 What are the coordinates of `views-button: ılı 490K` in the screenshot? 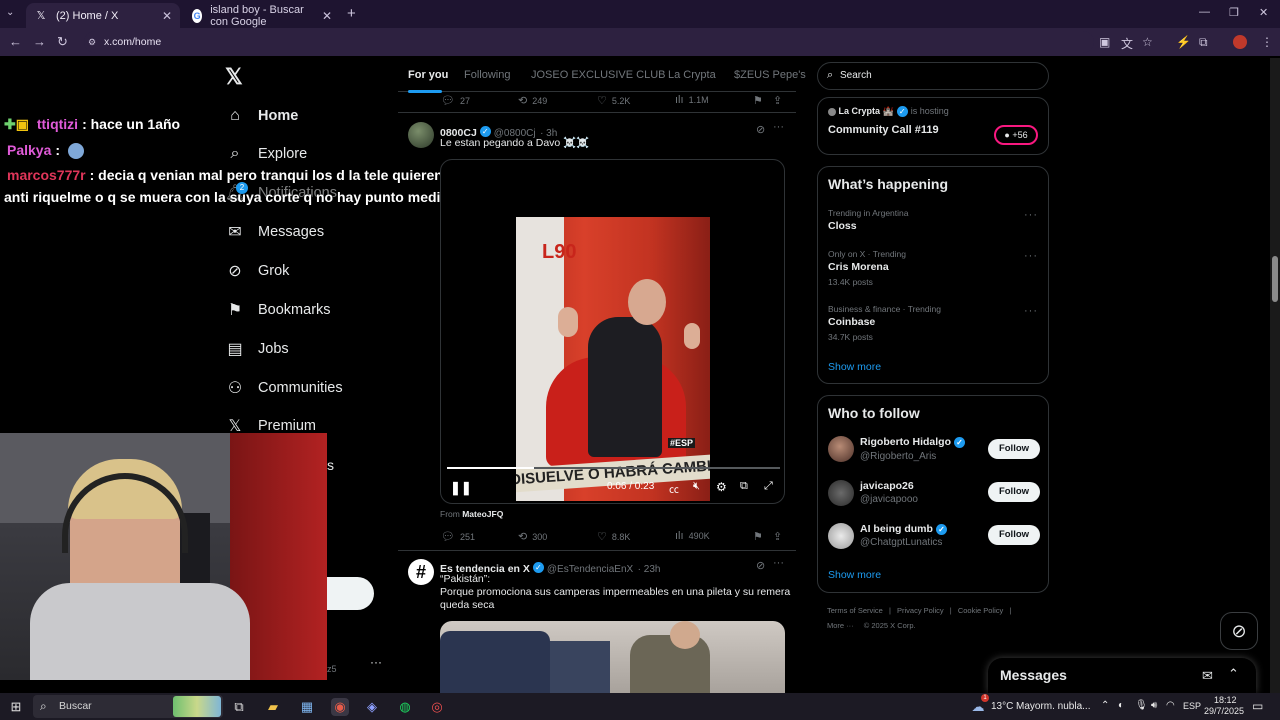 It's located at (692, 536).